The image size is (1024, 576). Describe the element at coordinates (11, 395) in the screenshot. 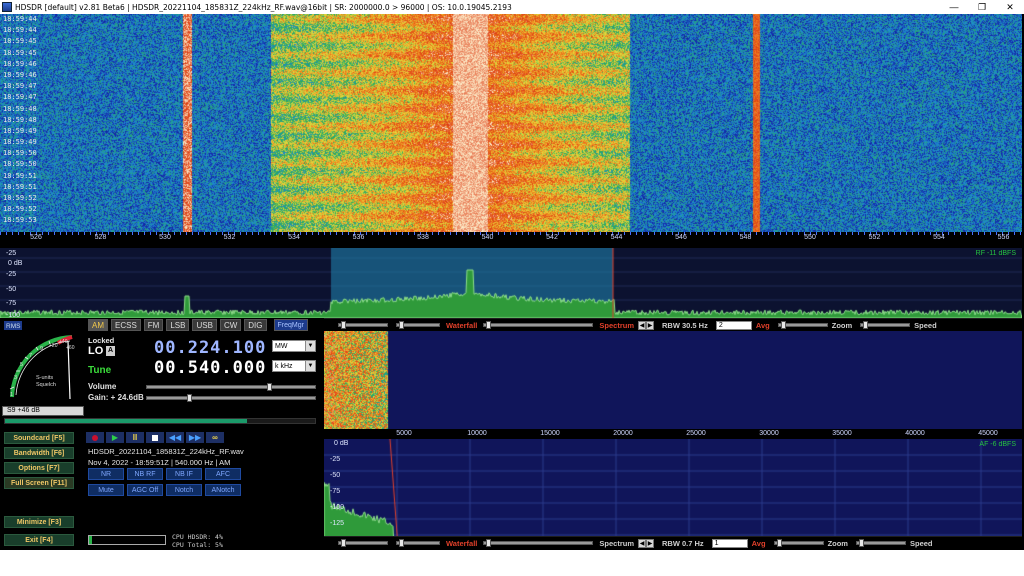

I see `smeter-tick-1: 1` at that location.